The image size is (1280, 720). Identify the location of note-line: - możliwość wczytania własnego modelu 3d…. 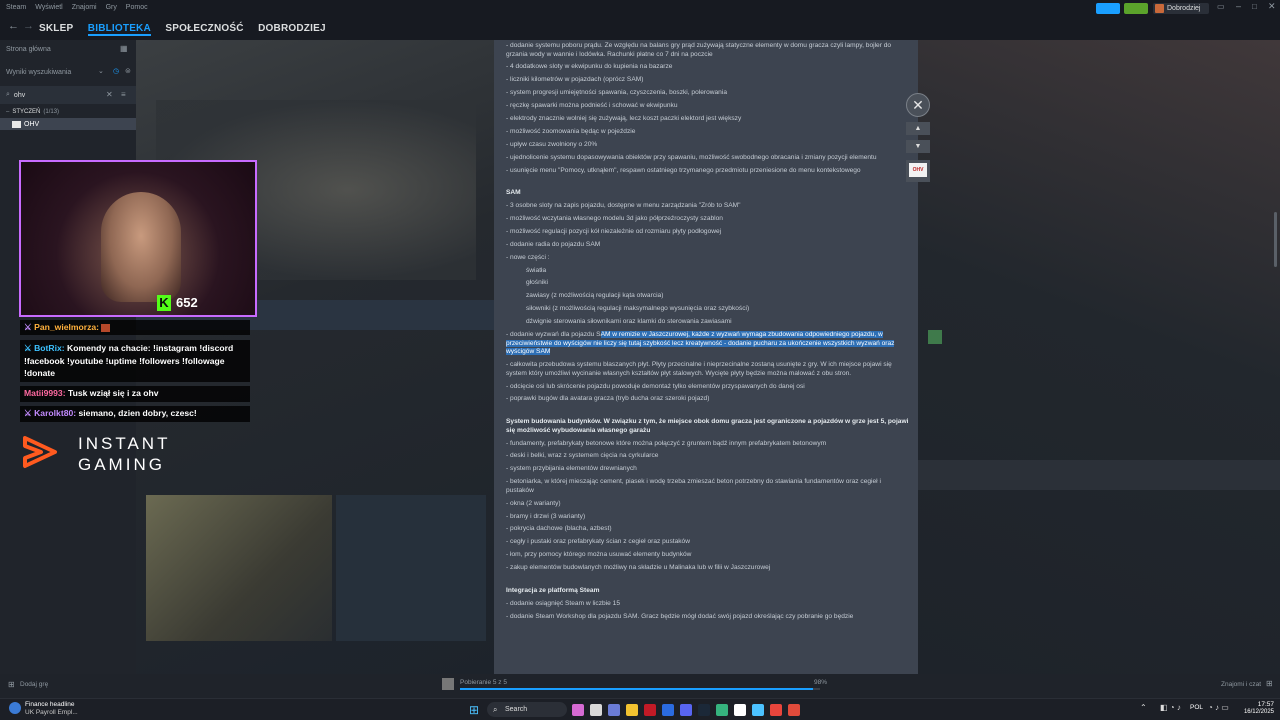
(614, 218).